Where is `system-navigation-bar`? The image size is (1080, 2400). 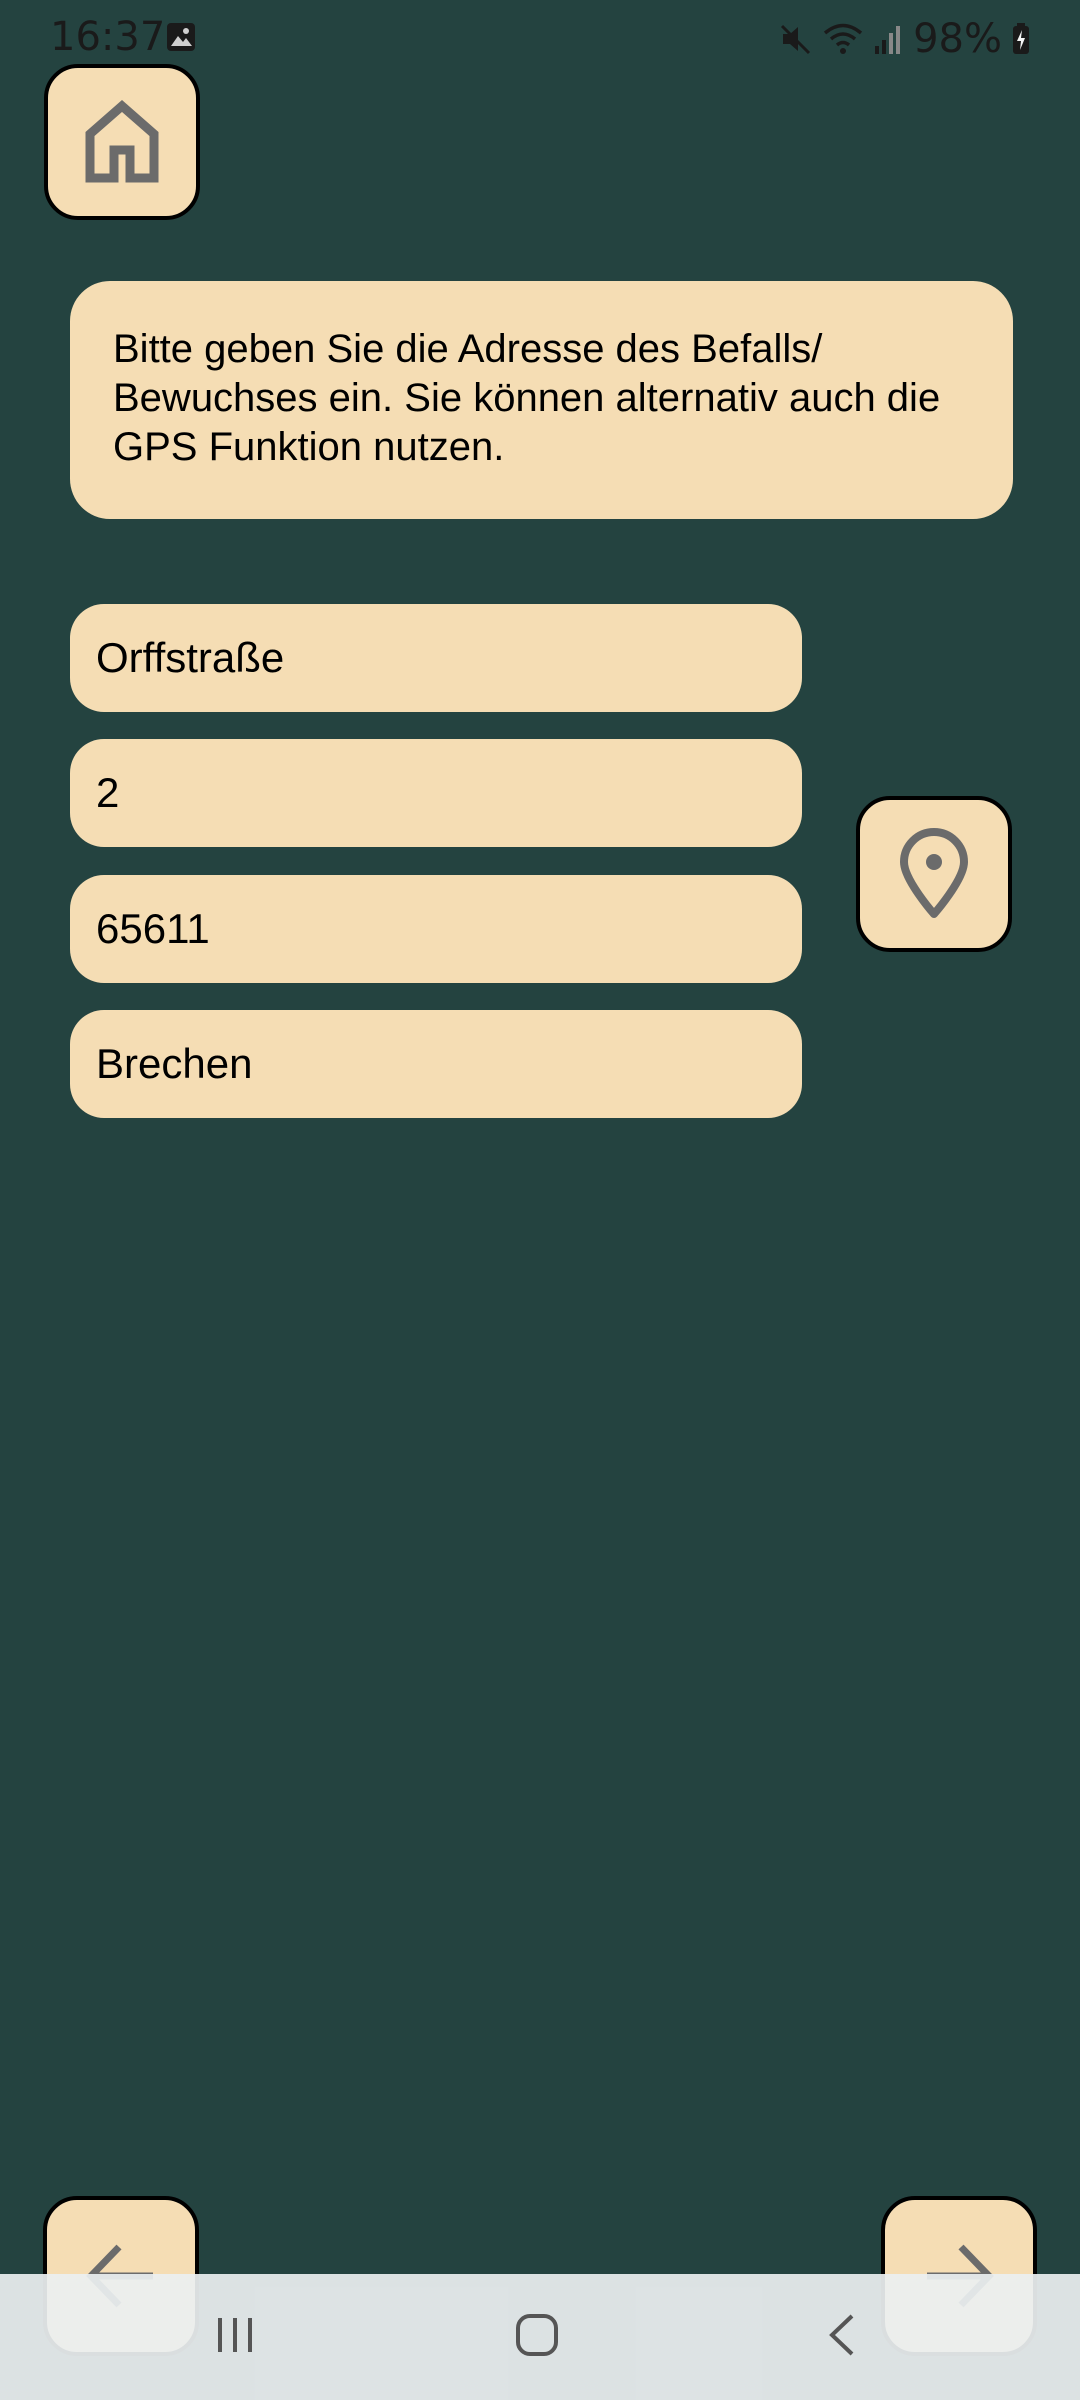
system-navigation-bar is located at coordinates (540, 2337).